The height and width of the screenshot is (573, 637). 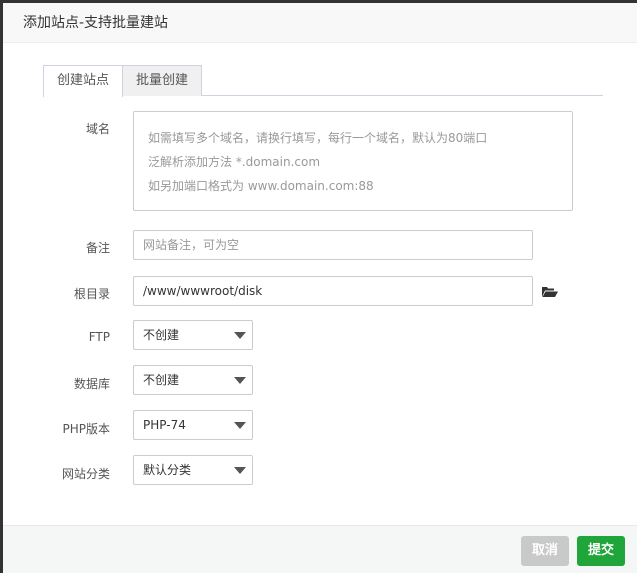 I want to click on ftp-label: FTP, so click(x=99, y=337).